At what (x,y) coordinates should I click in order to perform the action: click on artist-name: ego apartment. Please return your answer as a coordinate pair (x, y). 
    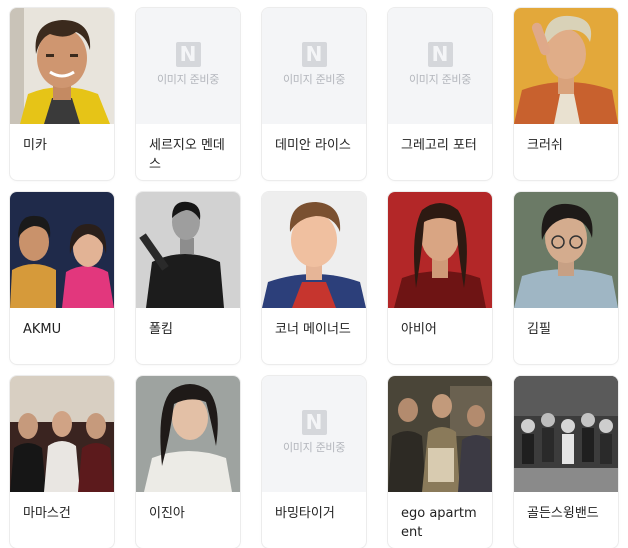
    Looking at the image, I should click on (439, 523).